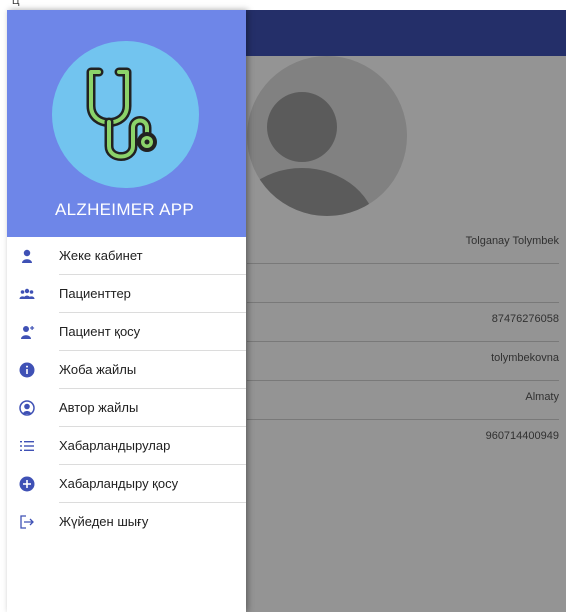  I want to click on list-icon, so click(27, 446).